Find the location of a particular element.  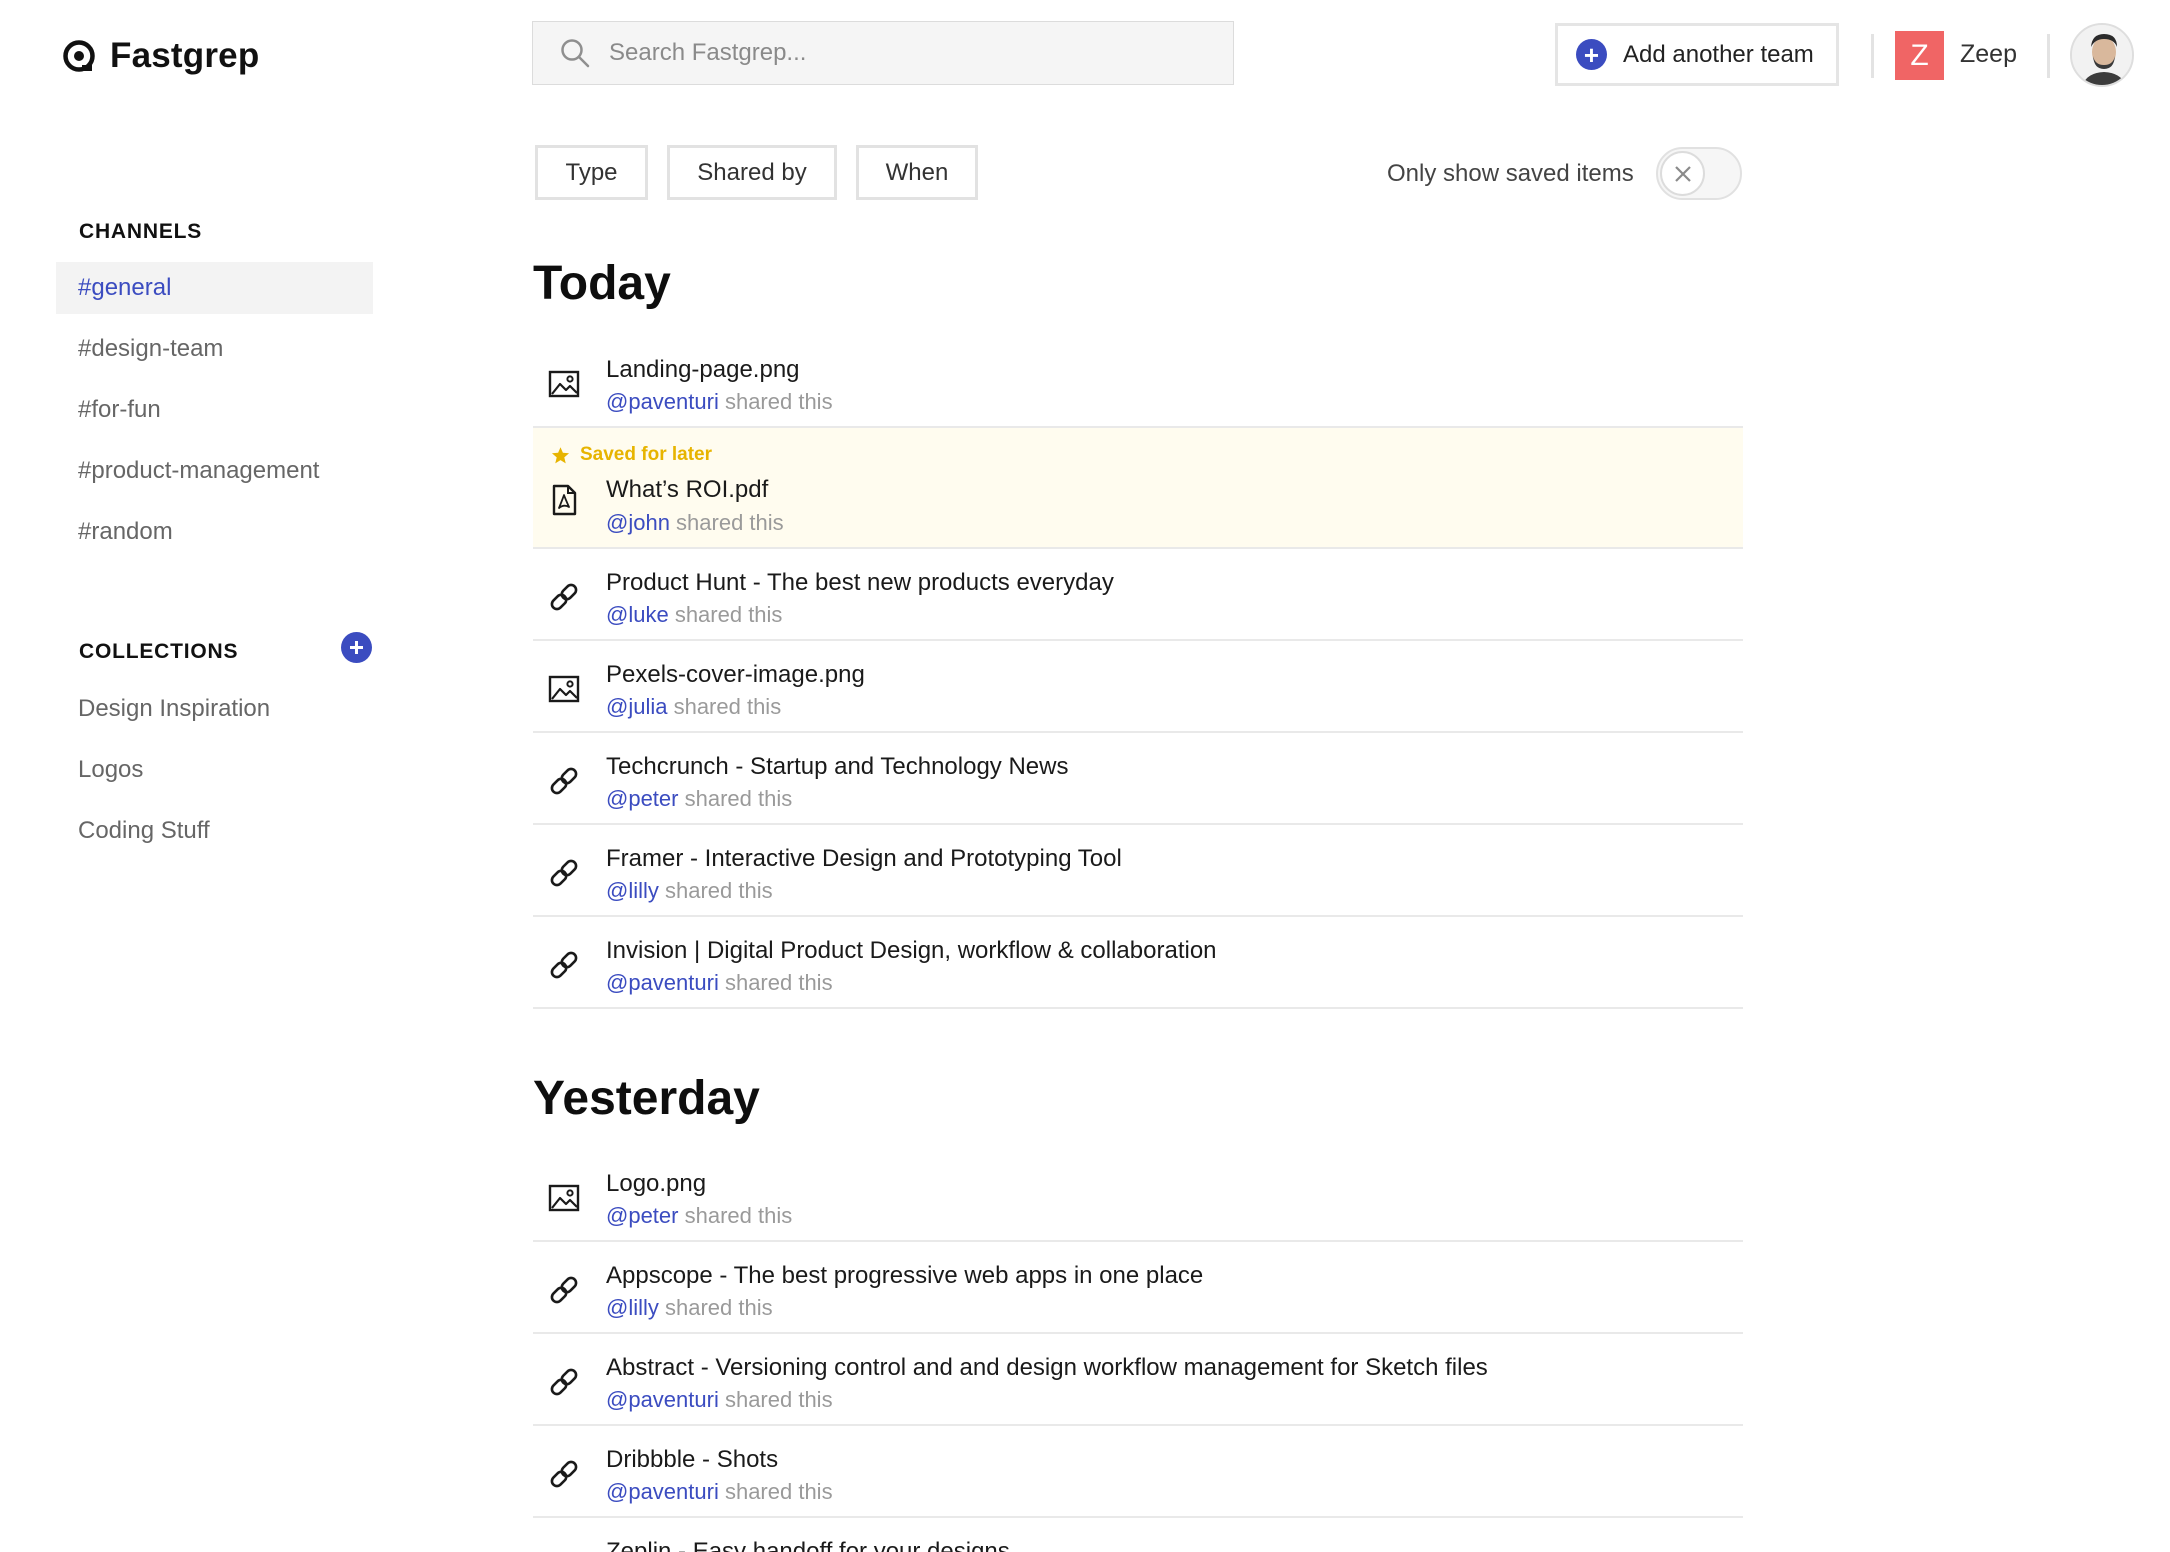

group-heading-today: Today is located at coordinates (602, 283).